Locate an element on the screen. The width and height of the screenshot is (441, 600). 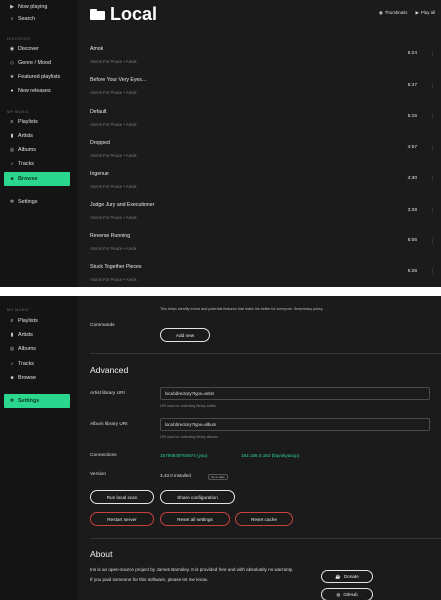
star-icon: ★ is located at coordinates (12, 77).